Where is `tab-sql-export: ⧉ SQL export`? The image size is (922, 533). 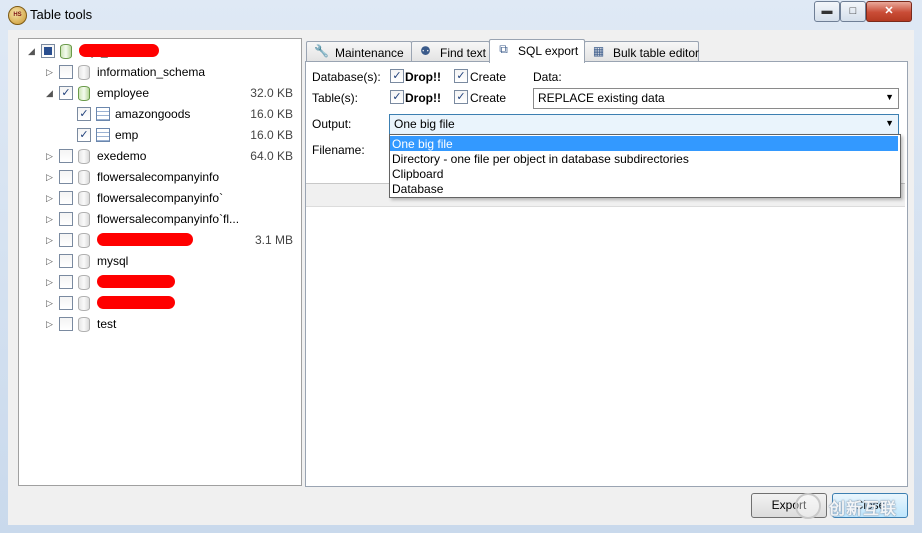
tab-sql-export: ⧉ SQL export is located at coordinates (537, 51).